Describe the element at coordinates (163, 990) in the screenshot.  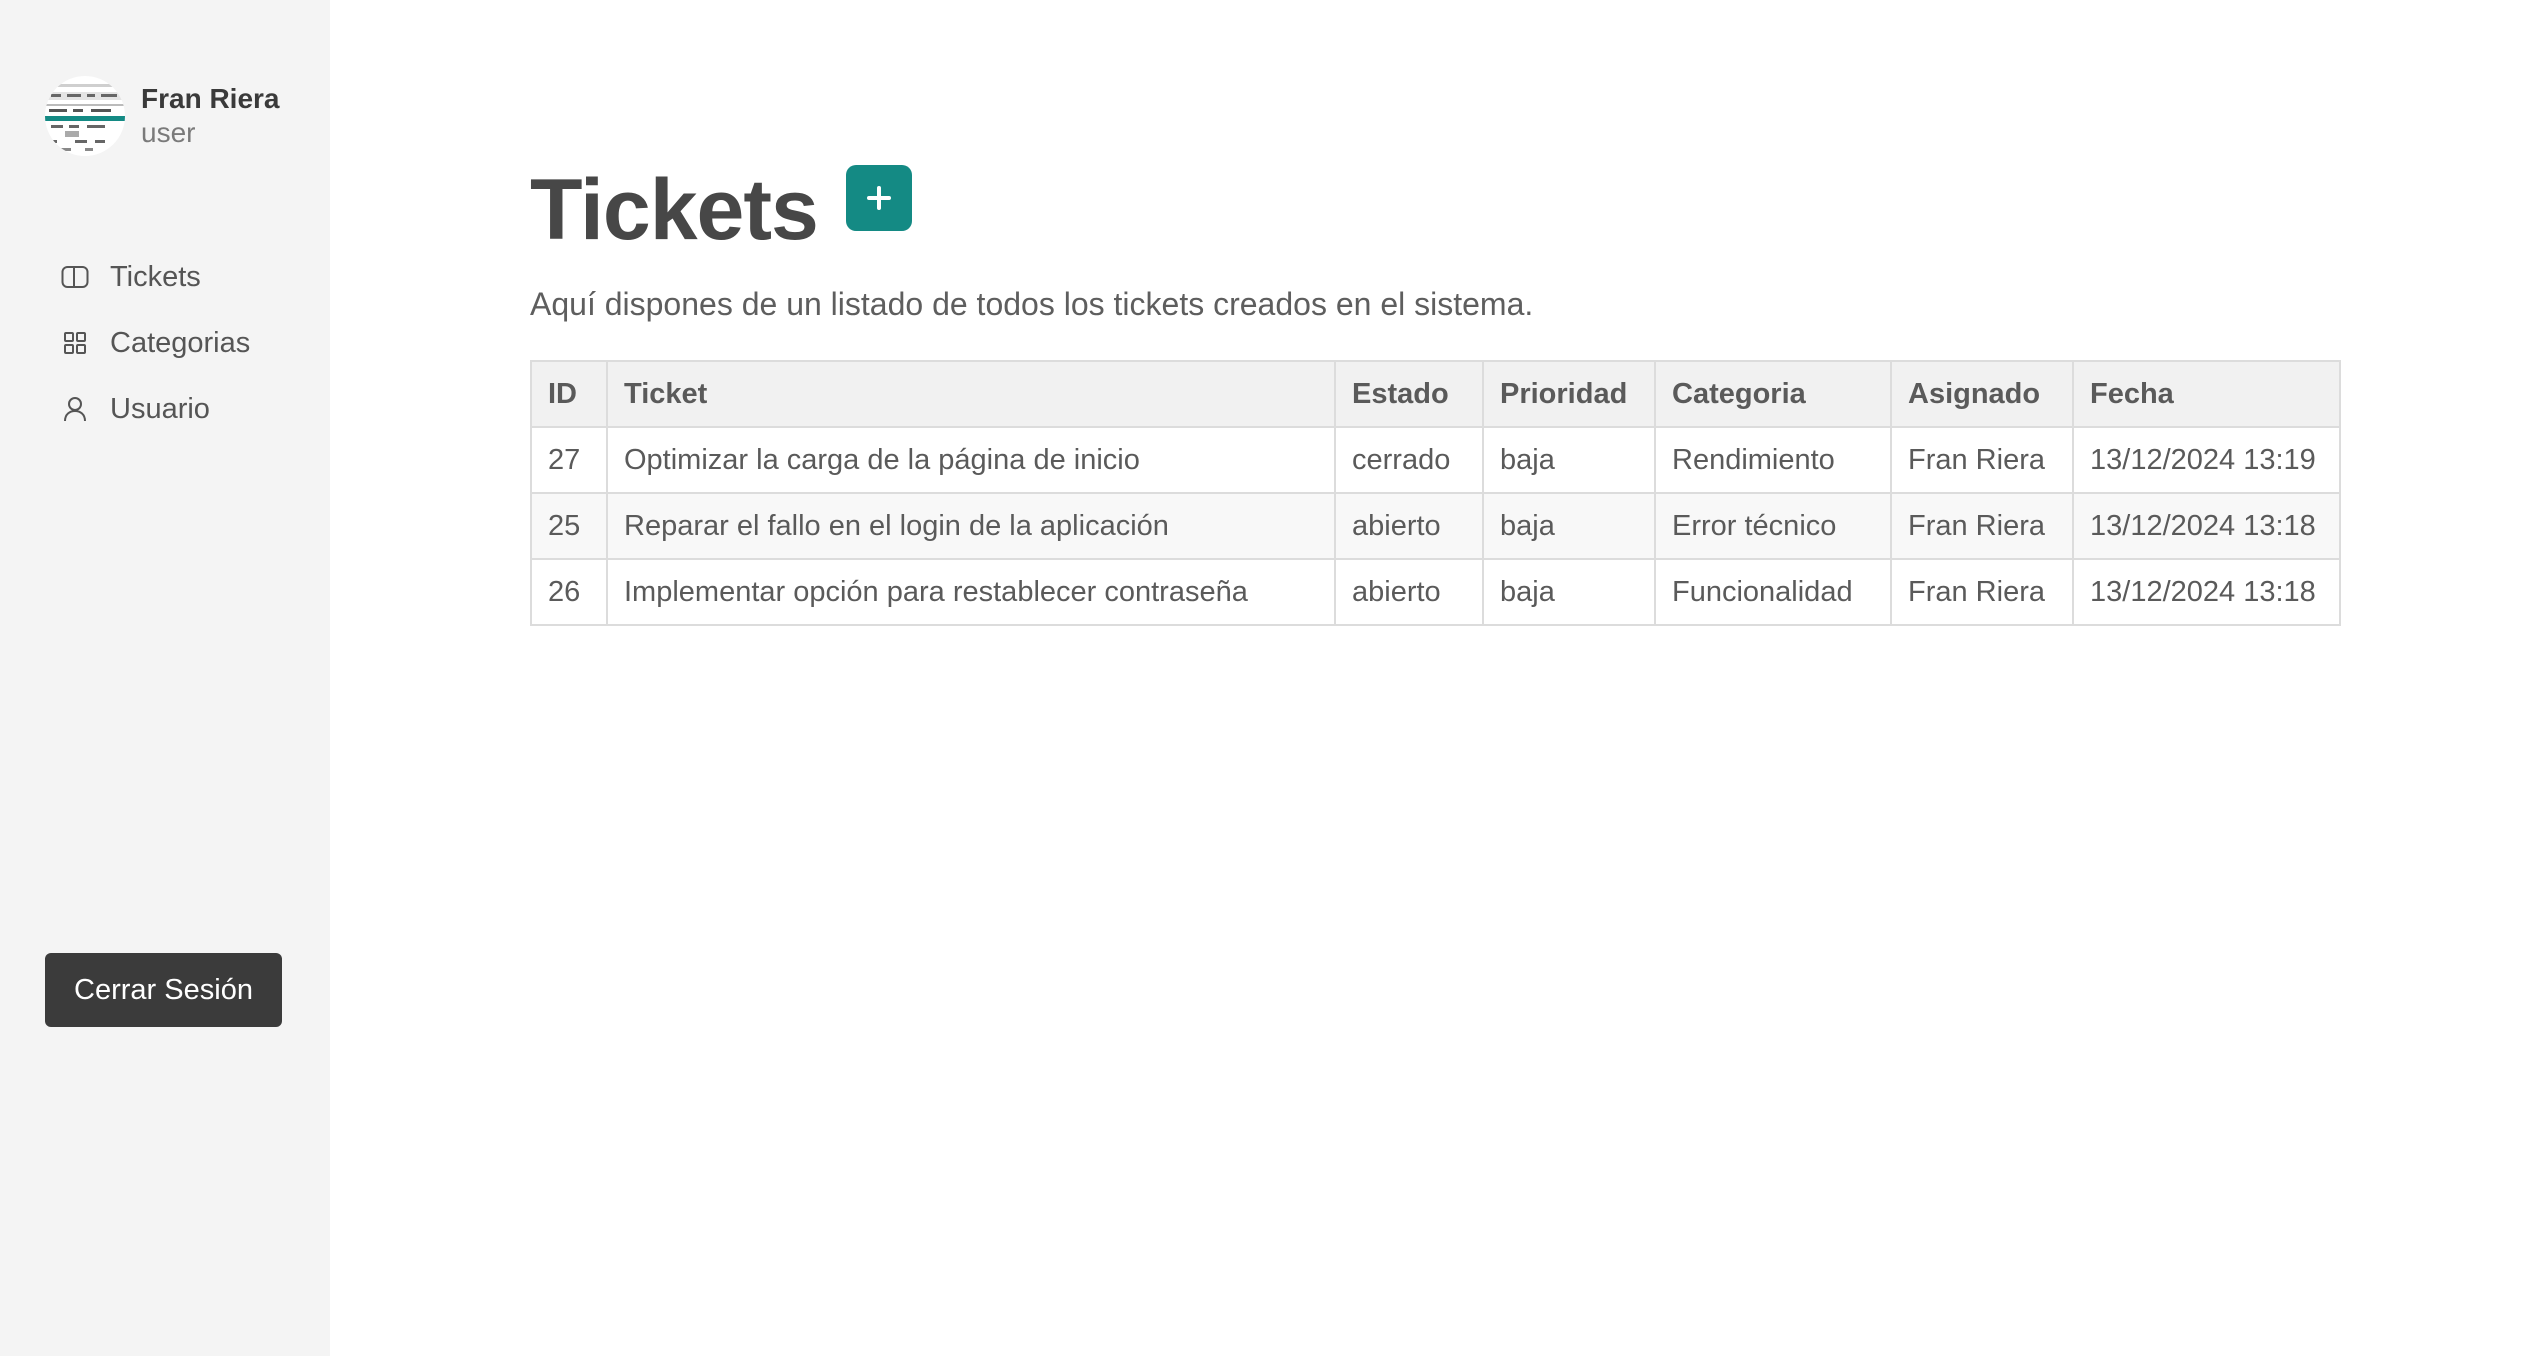
I see `logout-button: Cerrar Sesión` at that location.